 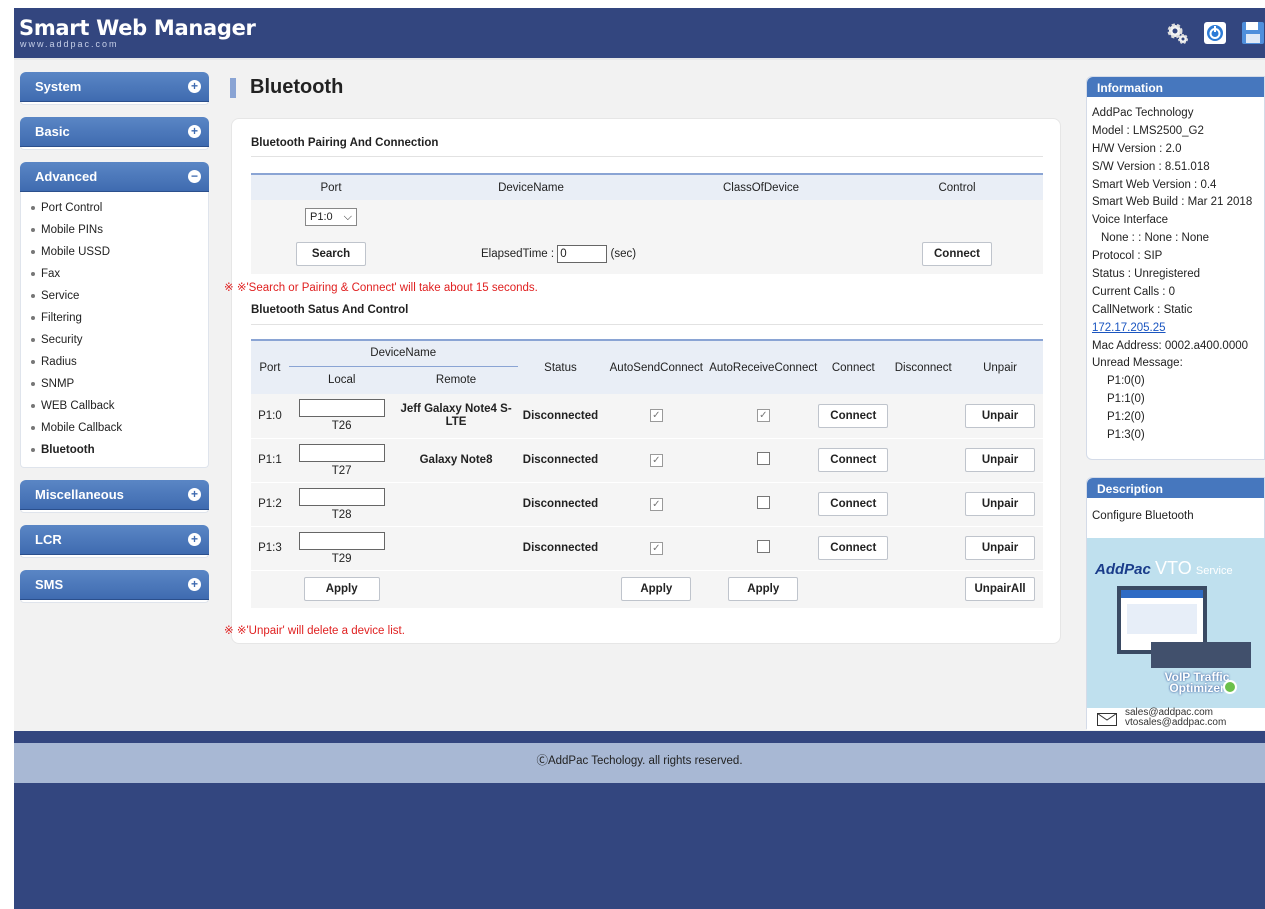 I want to click on menu-head-sms: SMS +, so click(x=114, y=584).